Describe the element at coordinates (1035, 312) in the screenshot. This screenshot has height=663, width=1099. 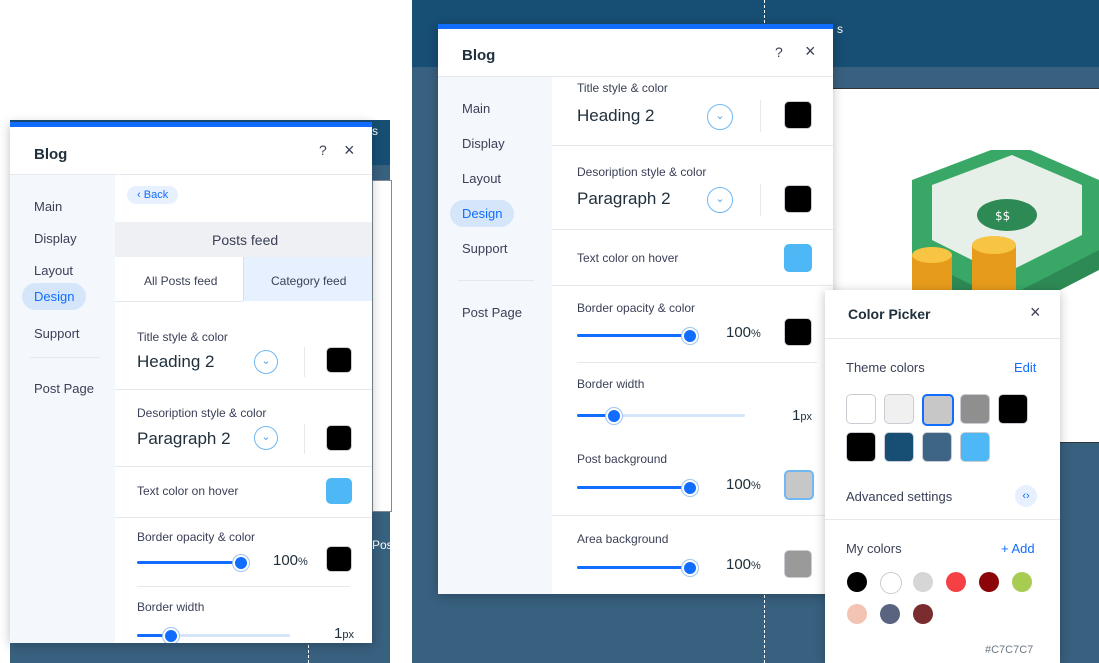
I see `close-icon: ×` at that location.